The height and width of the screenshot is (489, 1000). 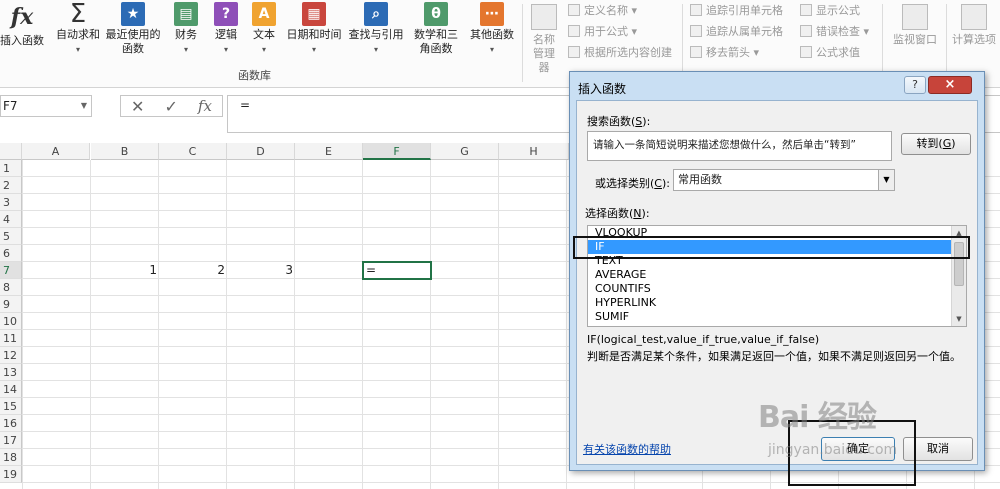 I want to click on row-header-14: 14, so click(x=11, y=389).